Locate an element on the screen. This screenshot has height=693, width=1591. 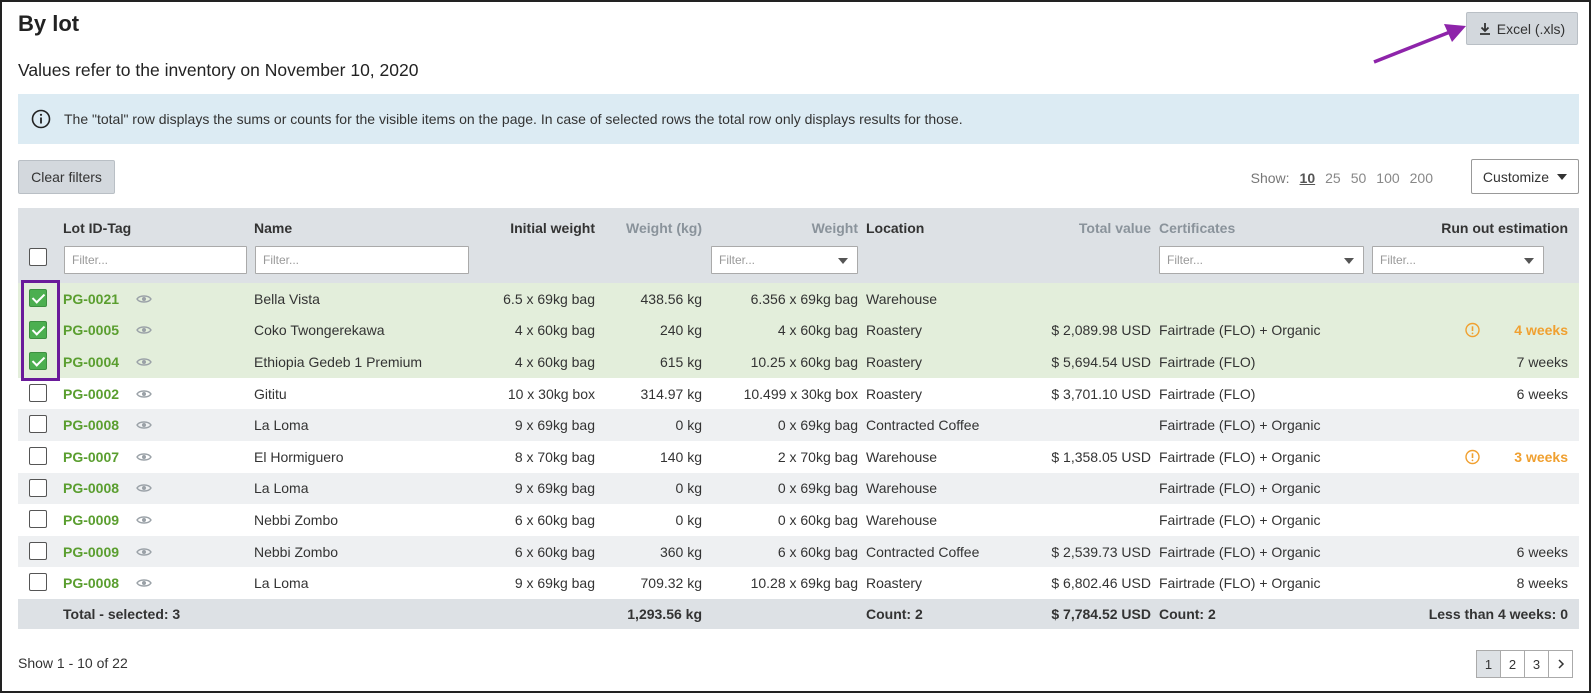
page-size-option: 10 is located at coordinates (1308, 178).